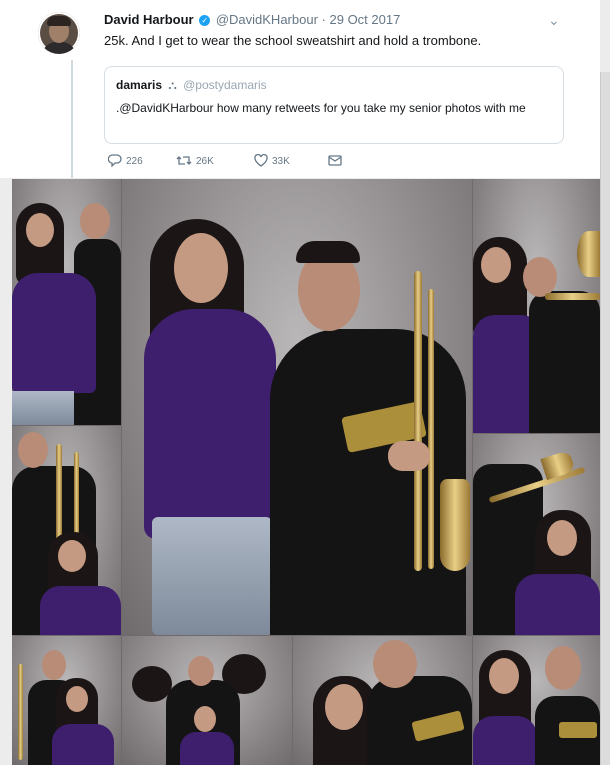 The width and height of the screenshot is (610, 765). Describe the element at coordinates (184, 160) in the screenshot. I see `retweet-icon` at that location.